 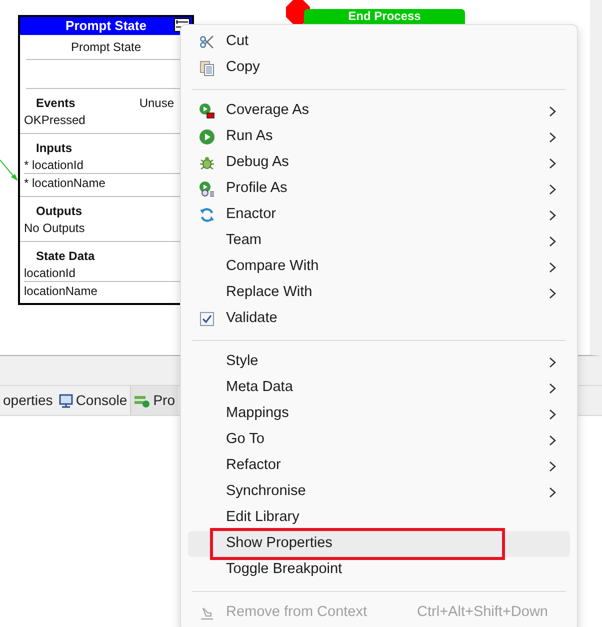 I want to click on menu-item-label: Style, so click(x=242, y=362).